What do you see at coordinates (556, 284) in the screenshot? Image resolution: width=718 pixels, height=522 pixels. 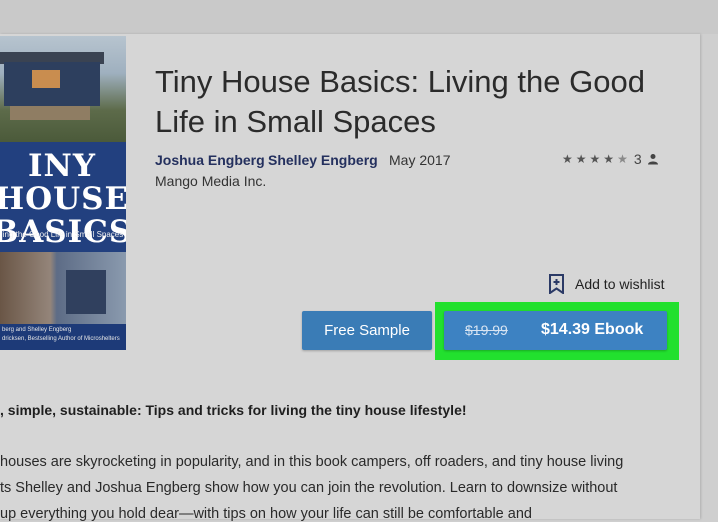 I see `bookmark-plus-icon` at bounding box center [556, 284].